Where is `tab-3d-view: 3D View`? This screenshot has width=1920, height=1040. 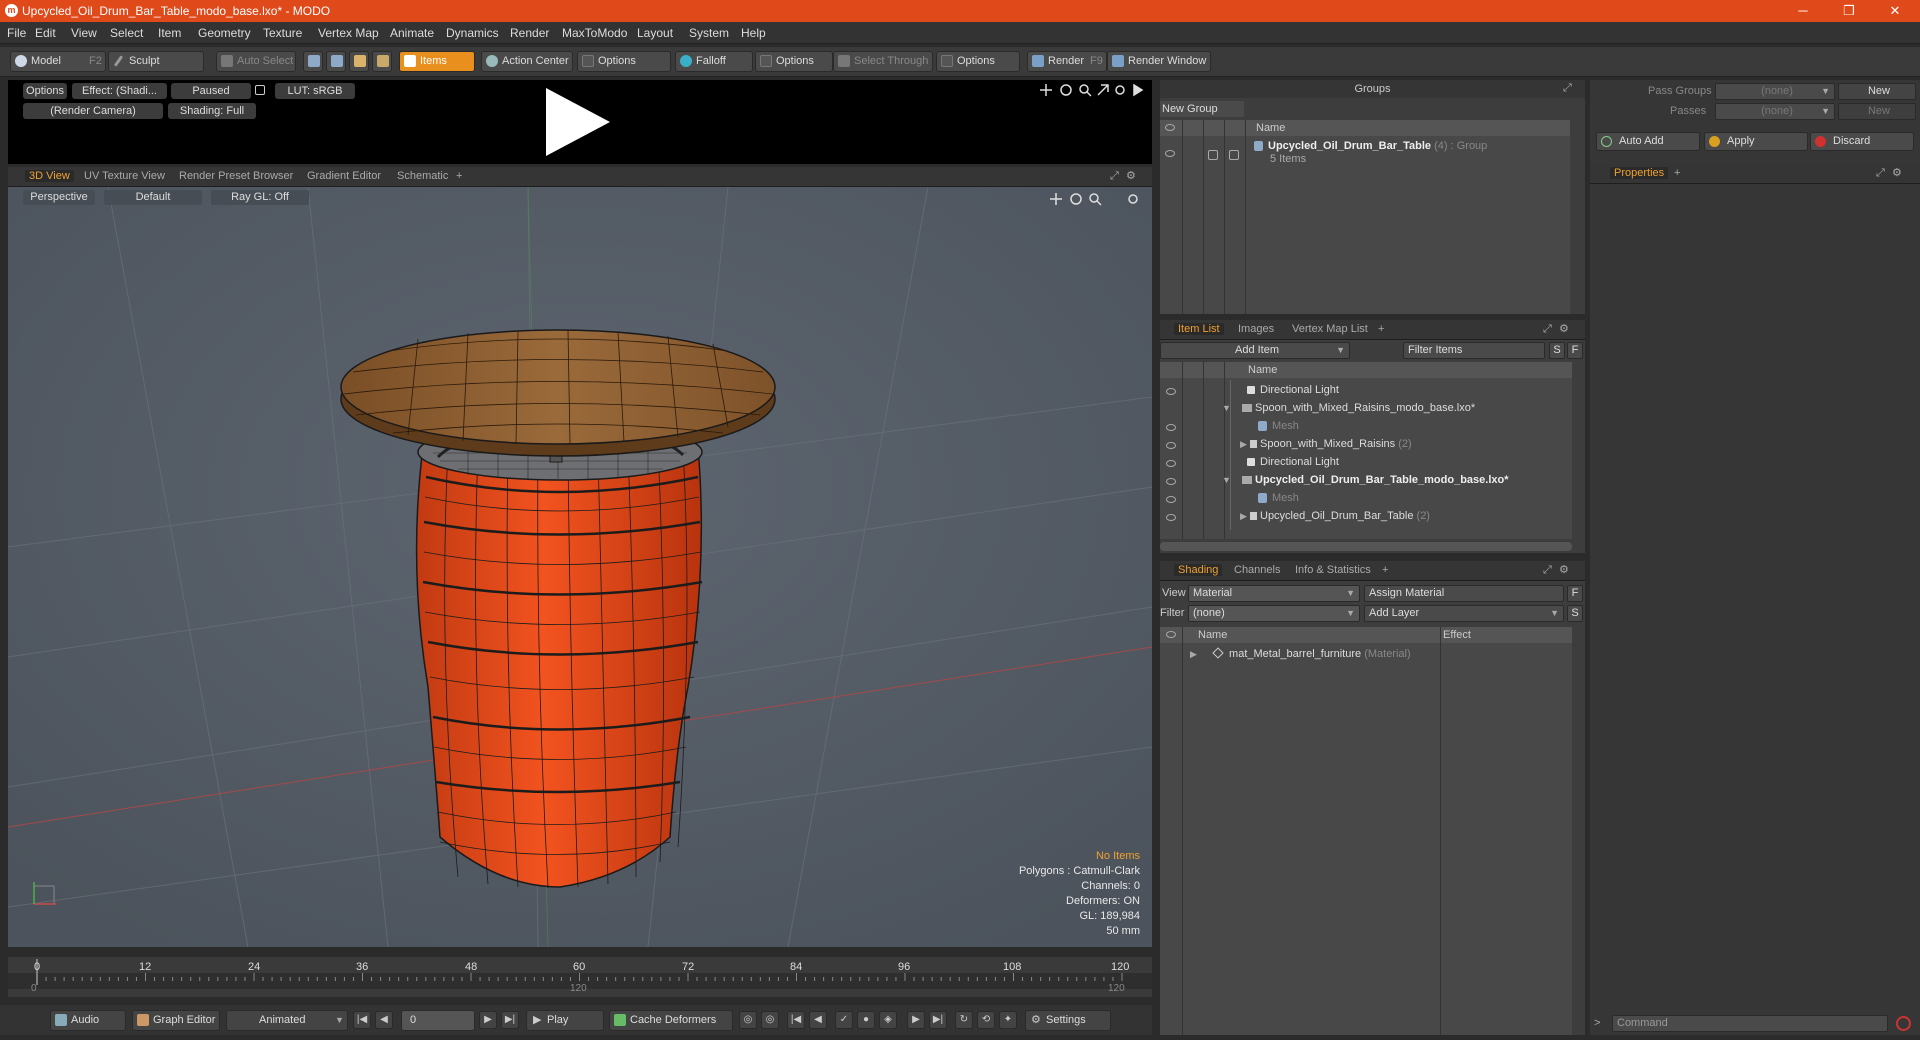 tab-3d-view: 3D View is located at coordinates (49, 176).